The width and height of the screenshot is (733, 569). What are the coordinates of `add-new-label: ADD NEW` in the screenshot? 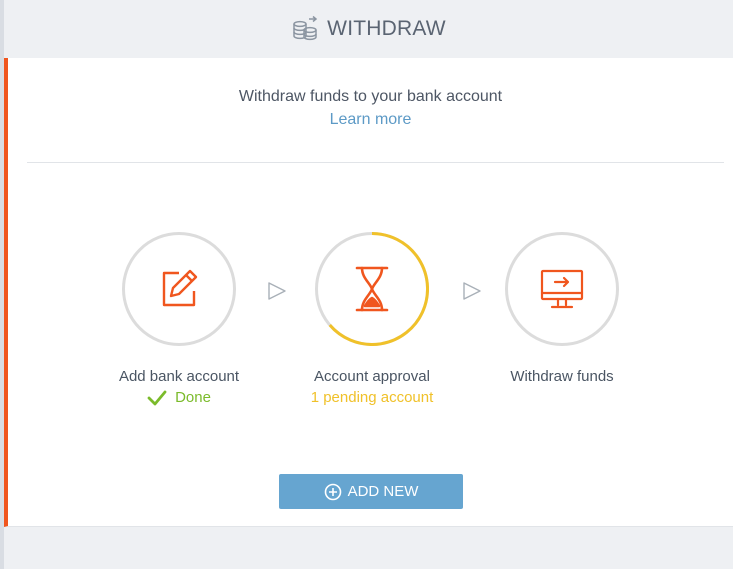 It's located at (383, 491).